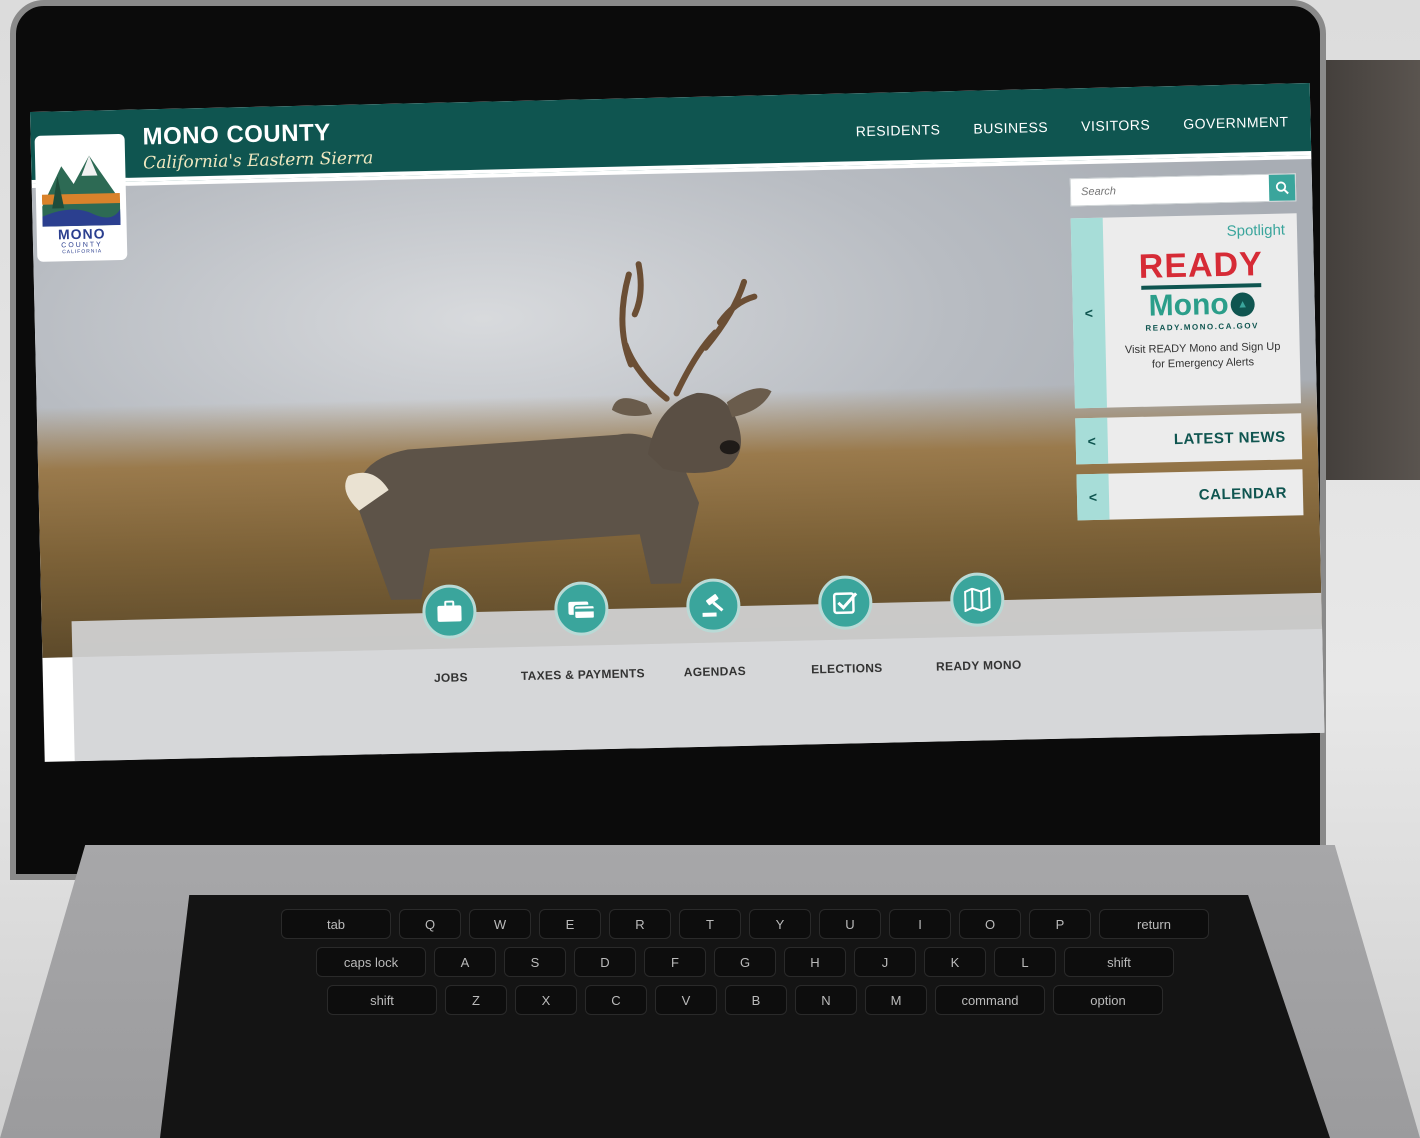  What do you see at coordinates (1115, 126) in the screenshot?
I see `nav-visitors: VISITORS` at bounding box center [1115, 126].